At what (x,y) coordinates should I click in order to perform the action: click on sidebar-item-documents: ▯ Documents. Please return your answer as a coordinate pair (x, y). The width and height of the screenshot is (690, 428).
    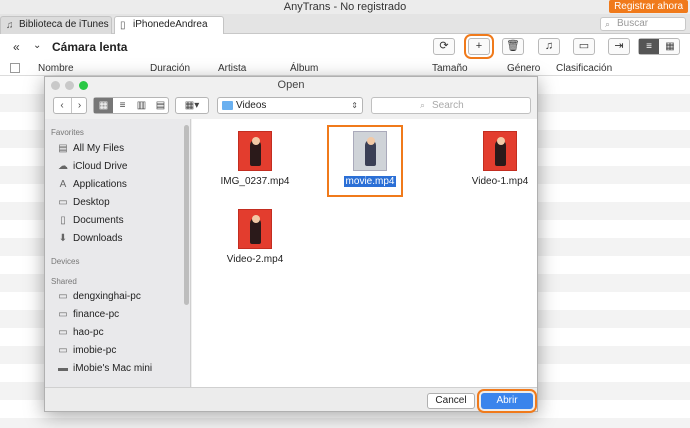
    Looking at the image, I should click on (90, 220).